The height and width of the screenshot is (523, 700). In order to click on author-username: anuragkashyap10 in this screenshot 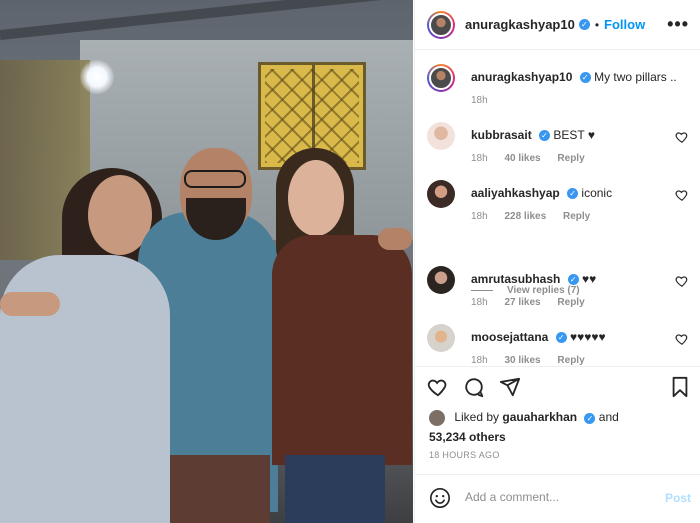, I will do `click(520, 24)`.